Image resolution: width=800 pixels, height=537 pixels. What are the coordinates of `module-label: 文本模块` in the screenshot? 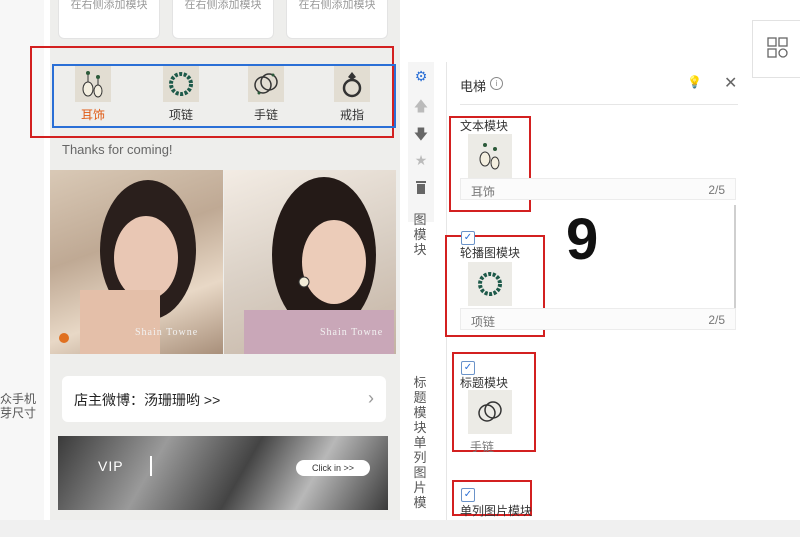 It's located at (484, 126).